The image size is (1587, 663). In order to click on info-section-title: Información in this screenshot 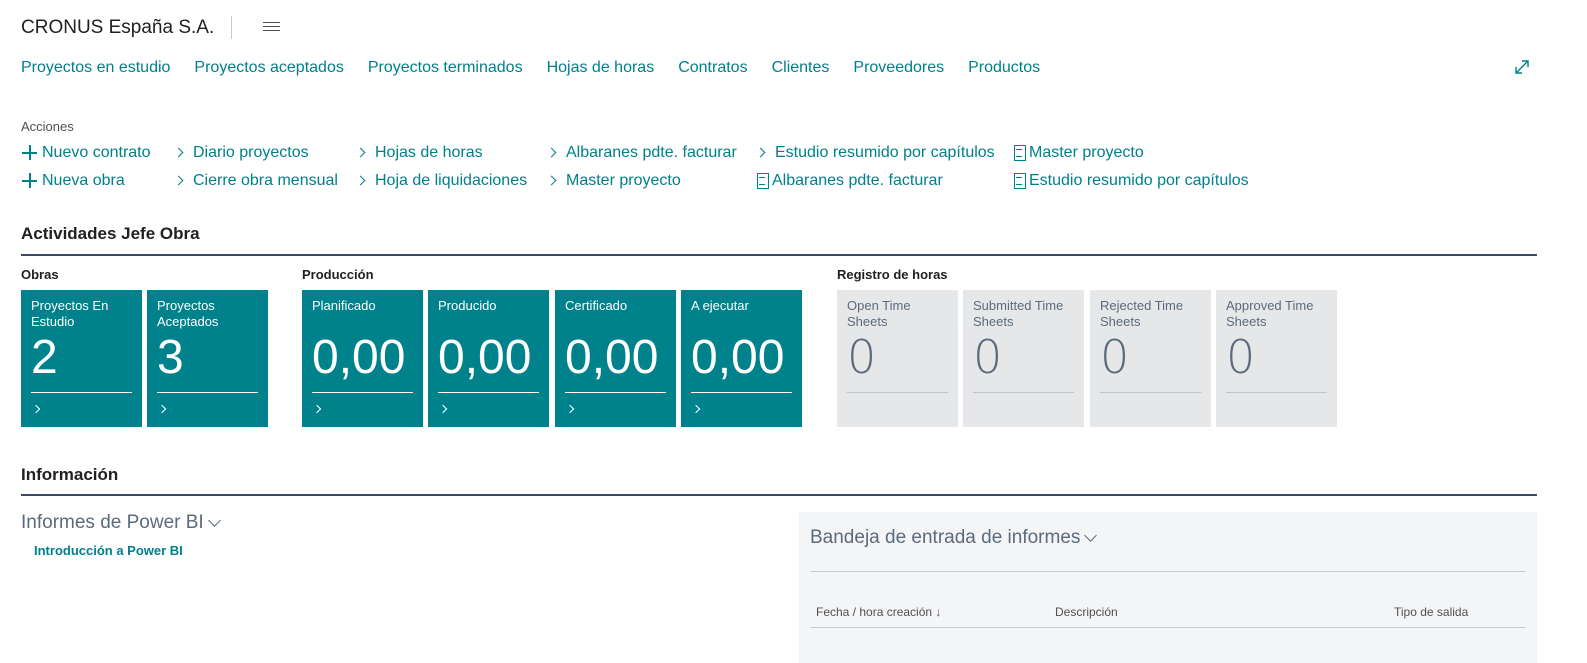, I will do `click(70, 474)`.